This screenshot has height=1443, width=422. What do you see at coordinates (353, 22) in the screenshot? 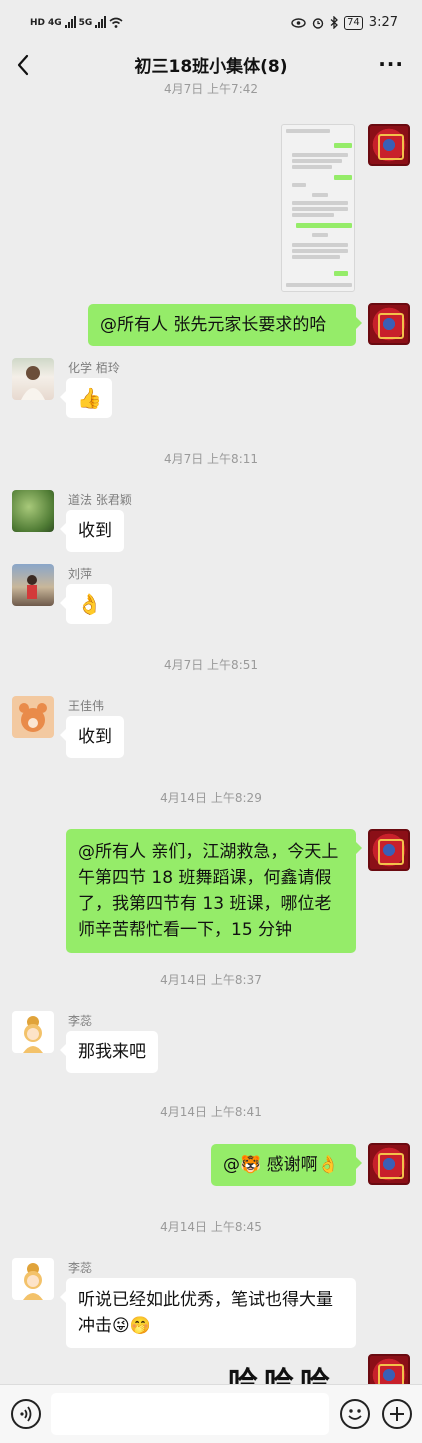
I see `battery-indicator: 74` at bounding box center [353, 22].